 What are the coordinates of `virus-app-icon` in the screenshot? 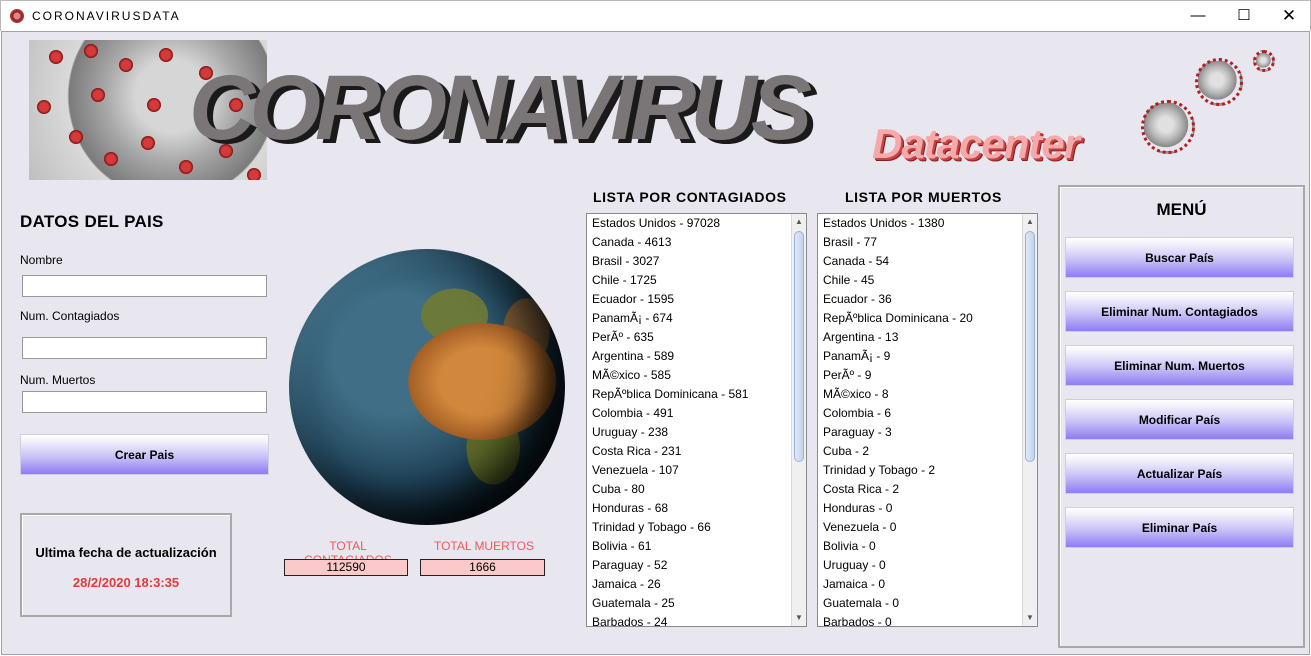 It's located at (17, 16).